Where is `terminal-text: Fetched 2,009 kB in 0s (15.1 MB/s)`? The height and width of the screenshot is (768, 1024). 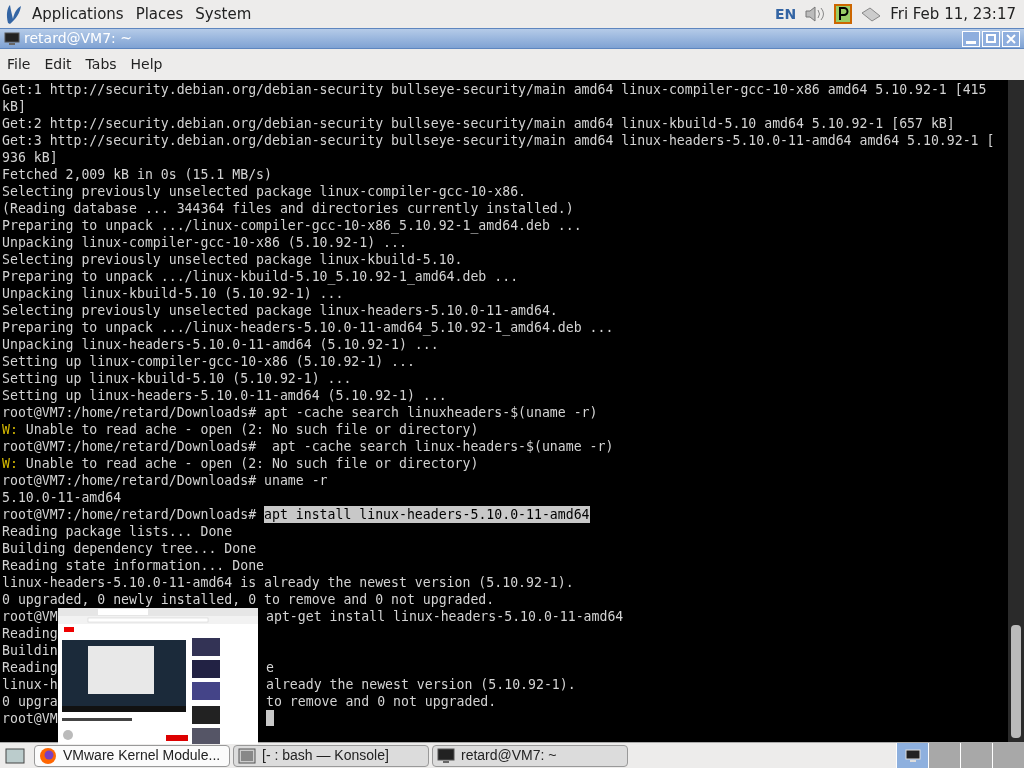
terminal-text: Fetched 2,009 kB in 0s (15.1 MB/s) is located at coordinates (137, 174).